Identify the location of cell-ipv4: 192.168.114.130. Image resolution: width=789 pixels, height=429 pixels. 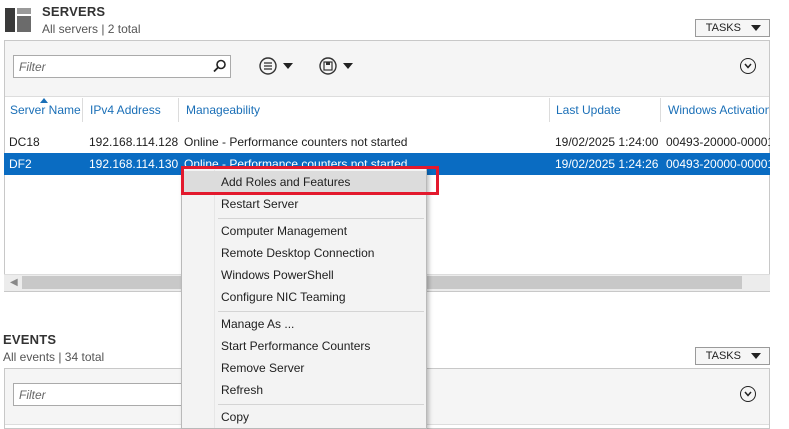
(134, 164).